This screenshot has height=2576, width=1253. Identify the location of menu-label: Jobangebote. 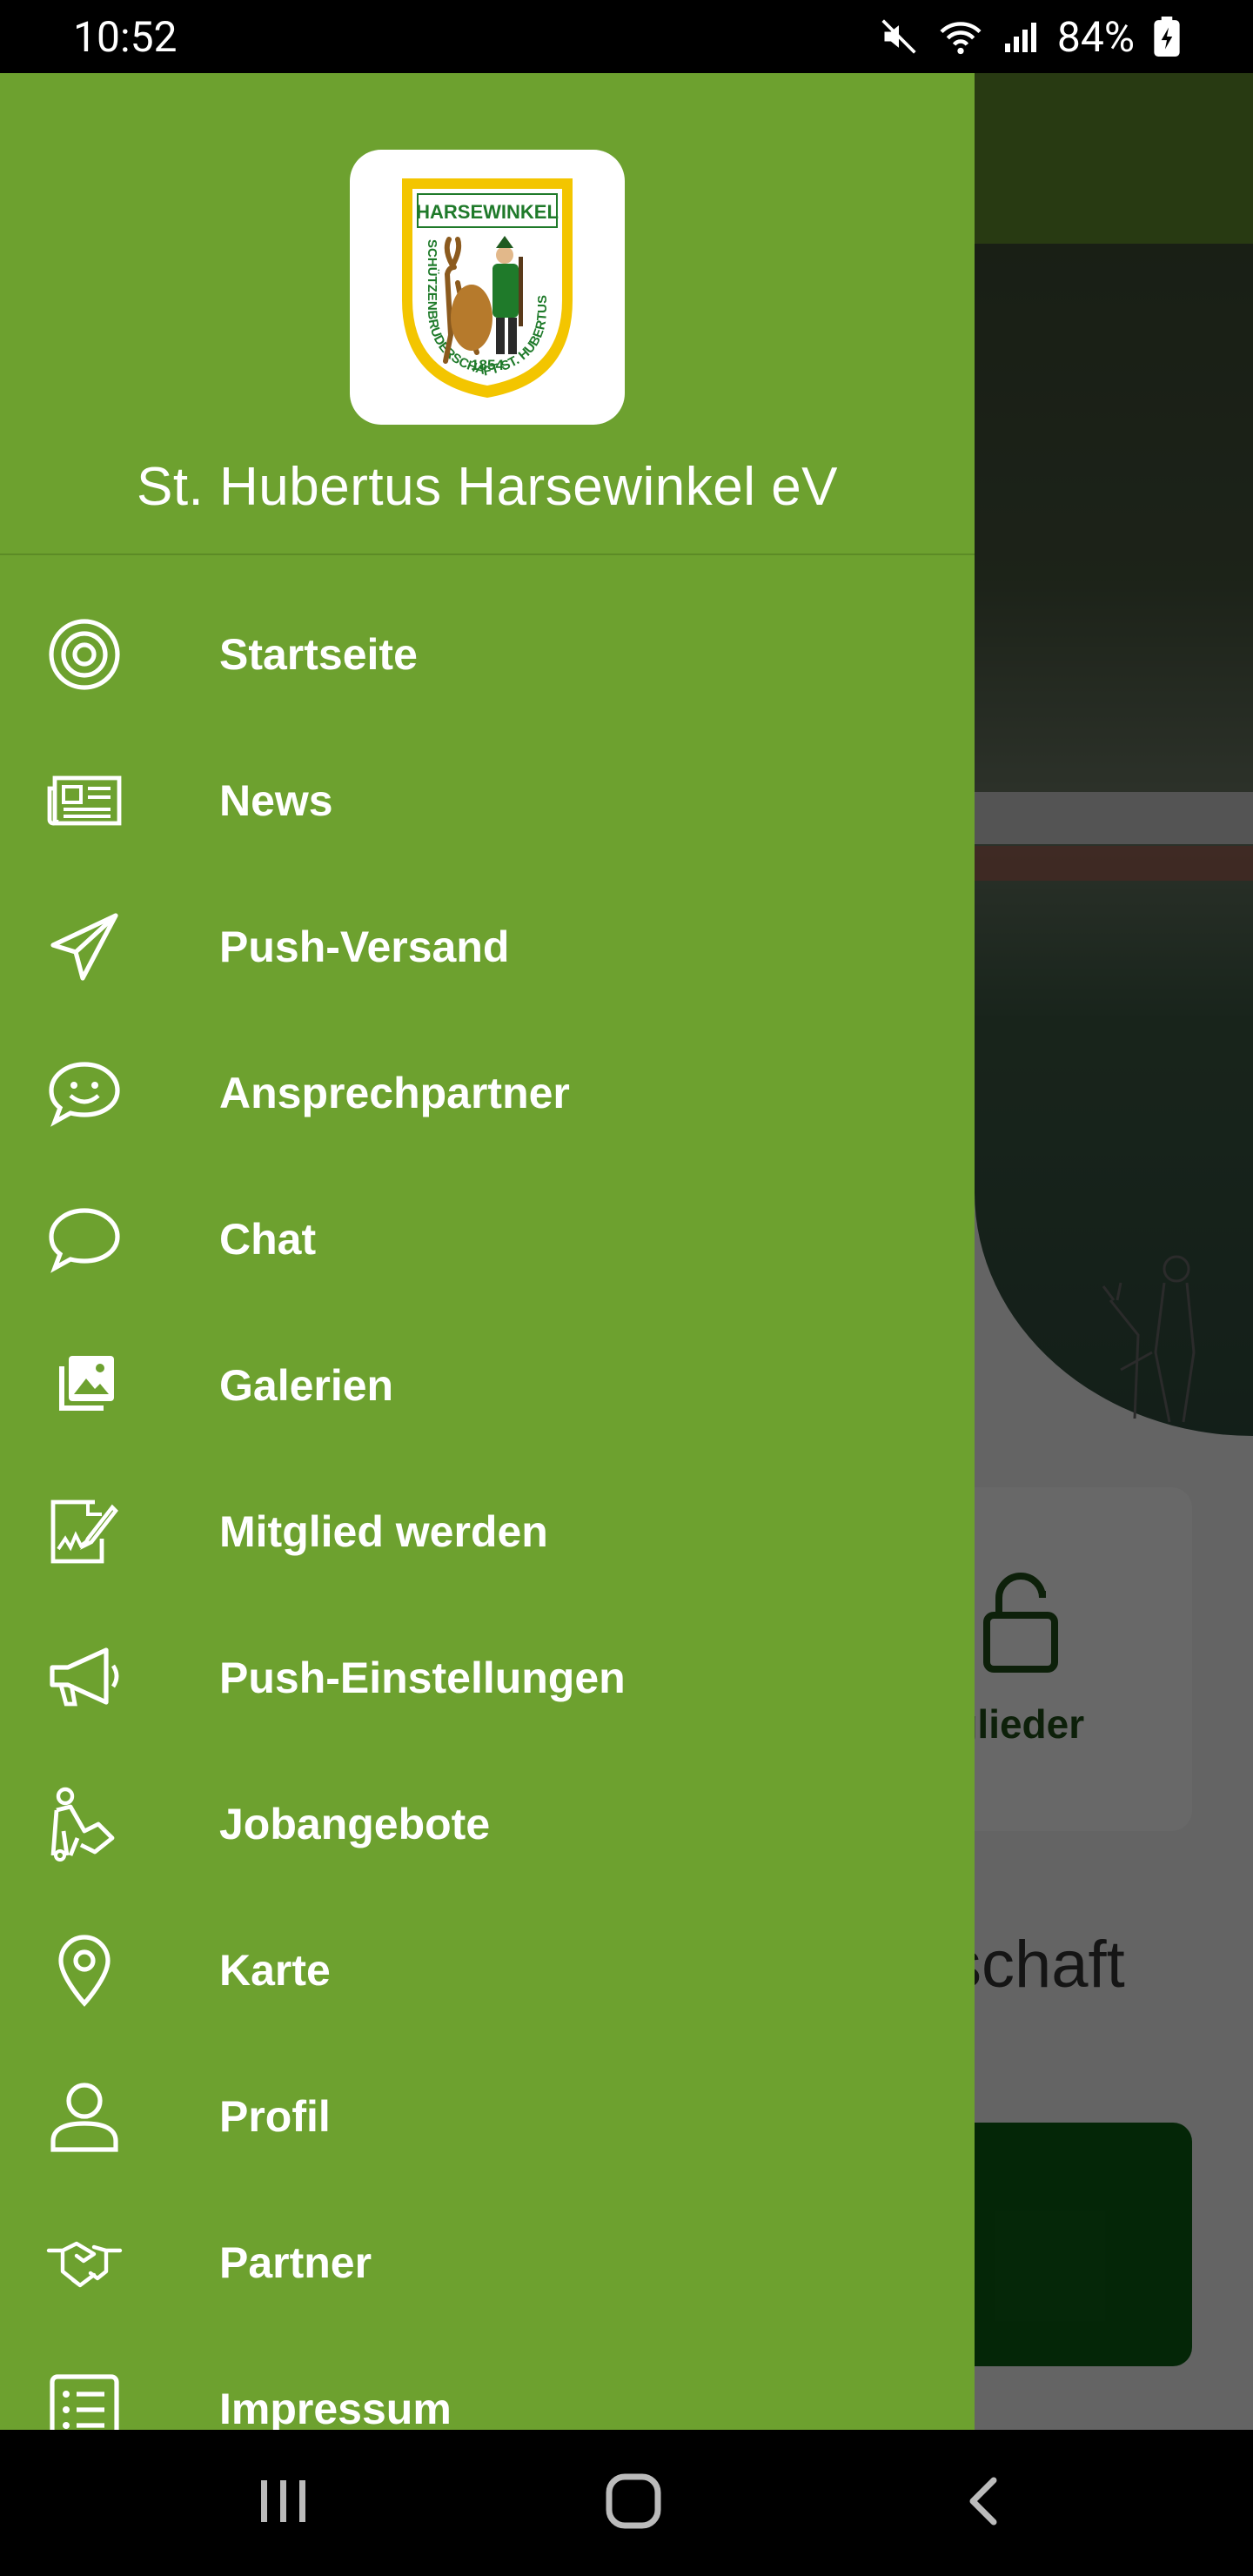
(355, 1824).